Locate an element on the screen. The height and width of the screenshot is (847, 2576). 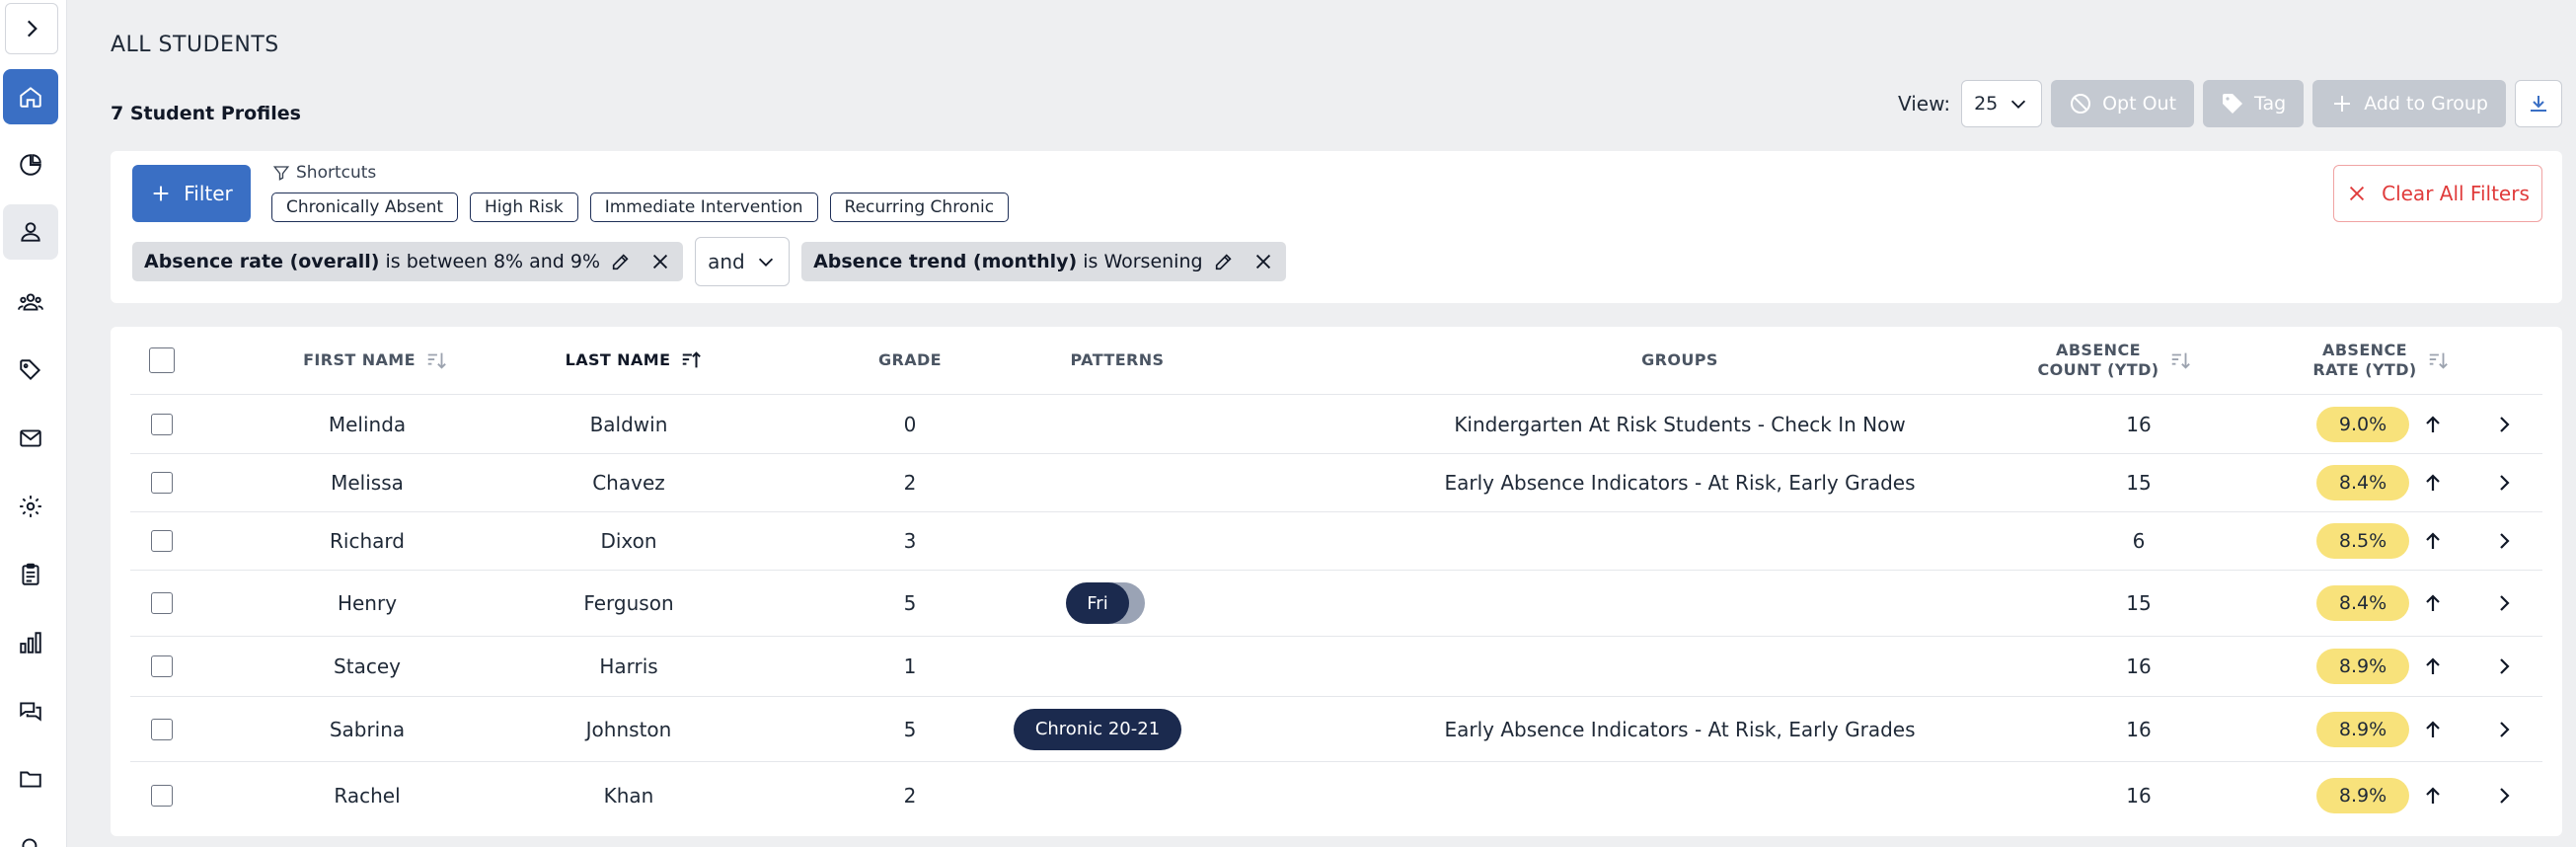
shortcut-chronically-absent: Chronically Absent is located at coordinates (365, 207).